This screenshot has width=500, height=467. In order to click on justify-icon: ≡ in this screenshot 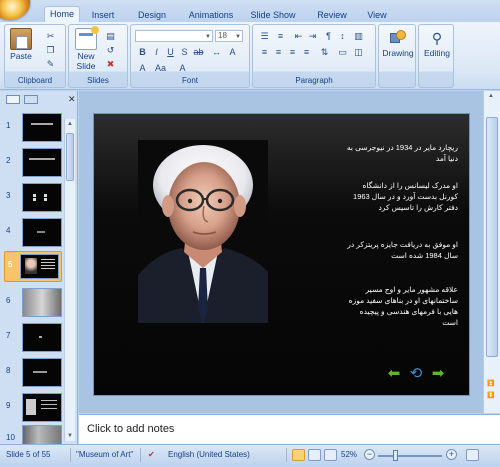, I will do `click(306, 52)`.